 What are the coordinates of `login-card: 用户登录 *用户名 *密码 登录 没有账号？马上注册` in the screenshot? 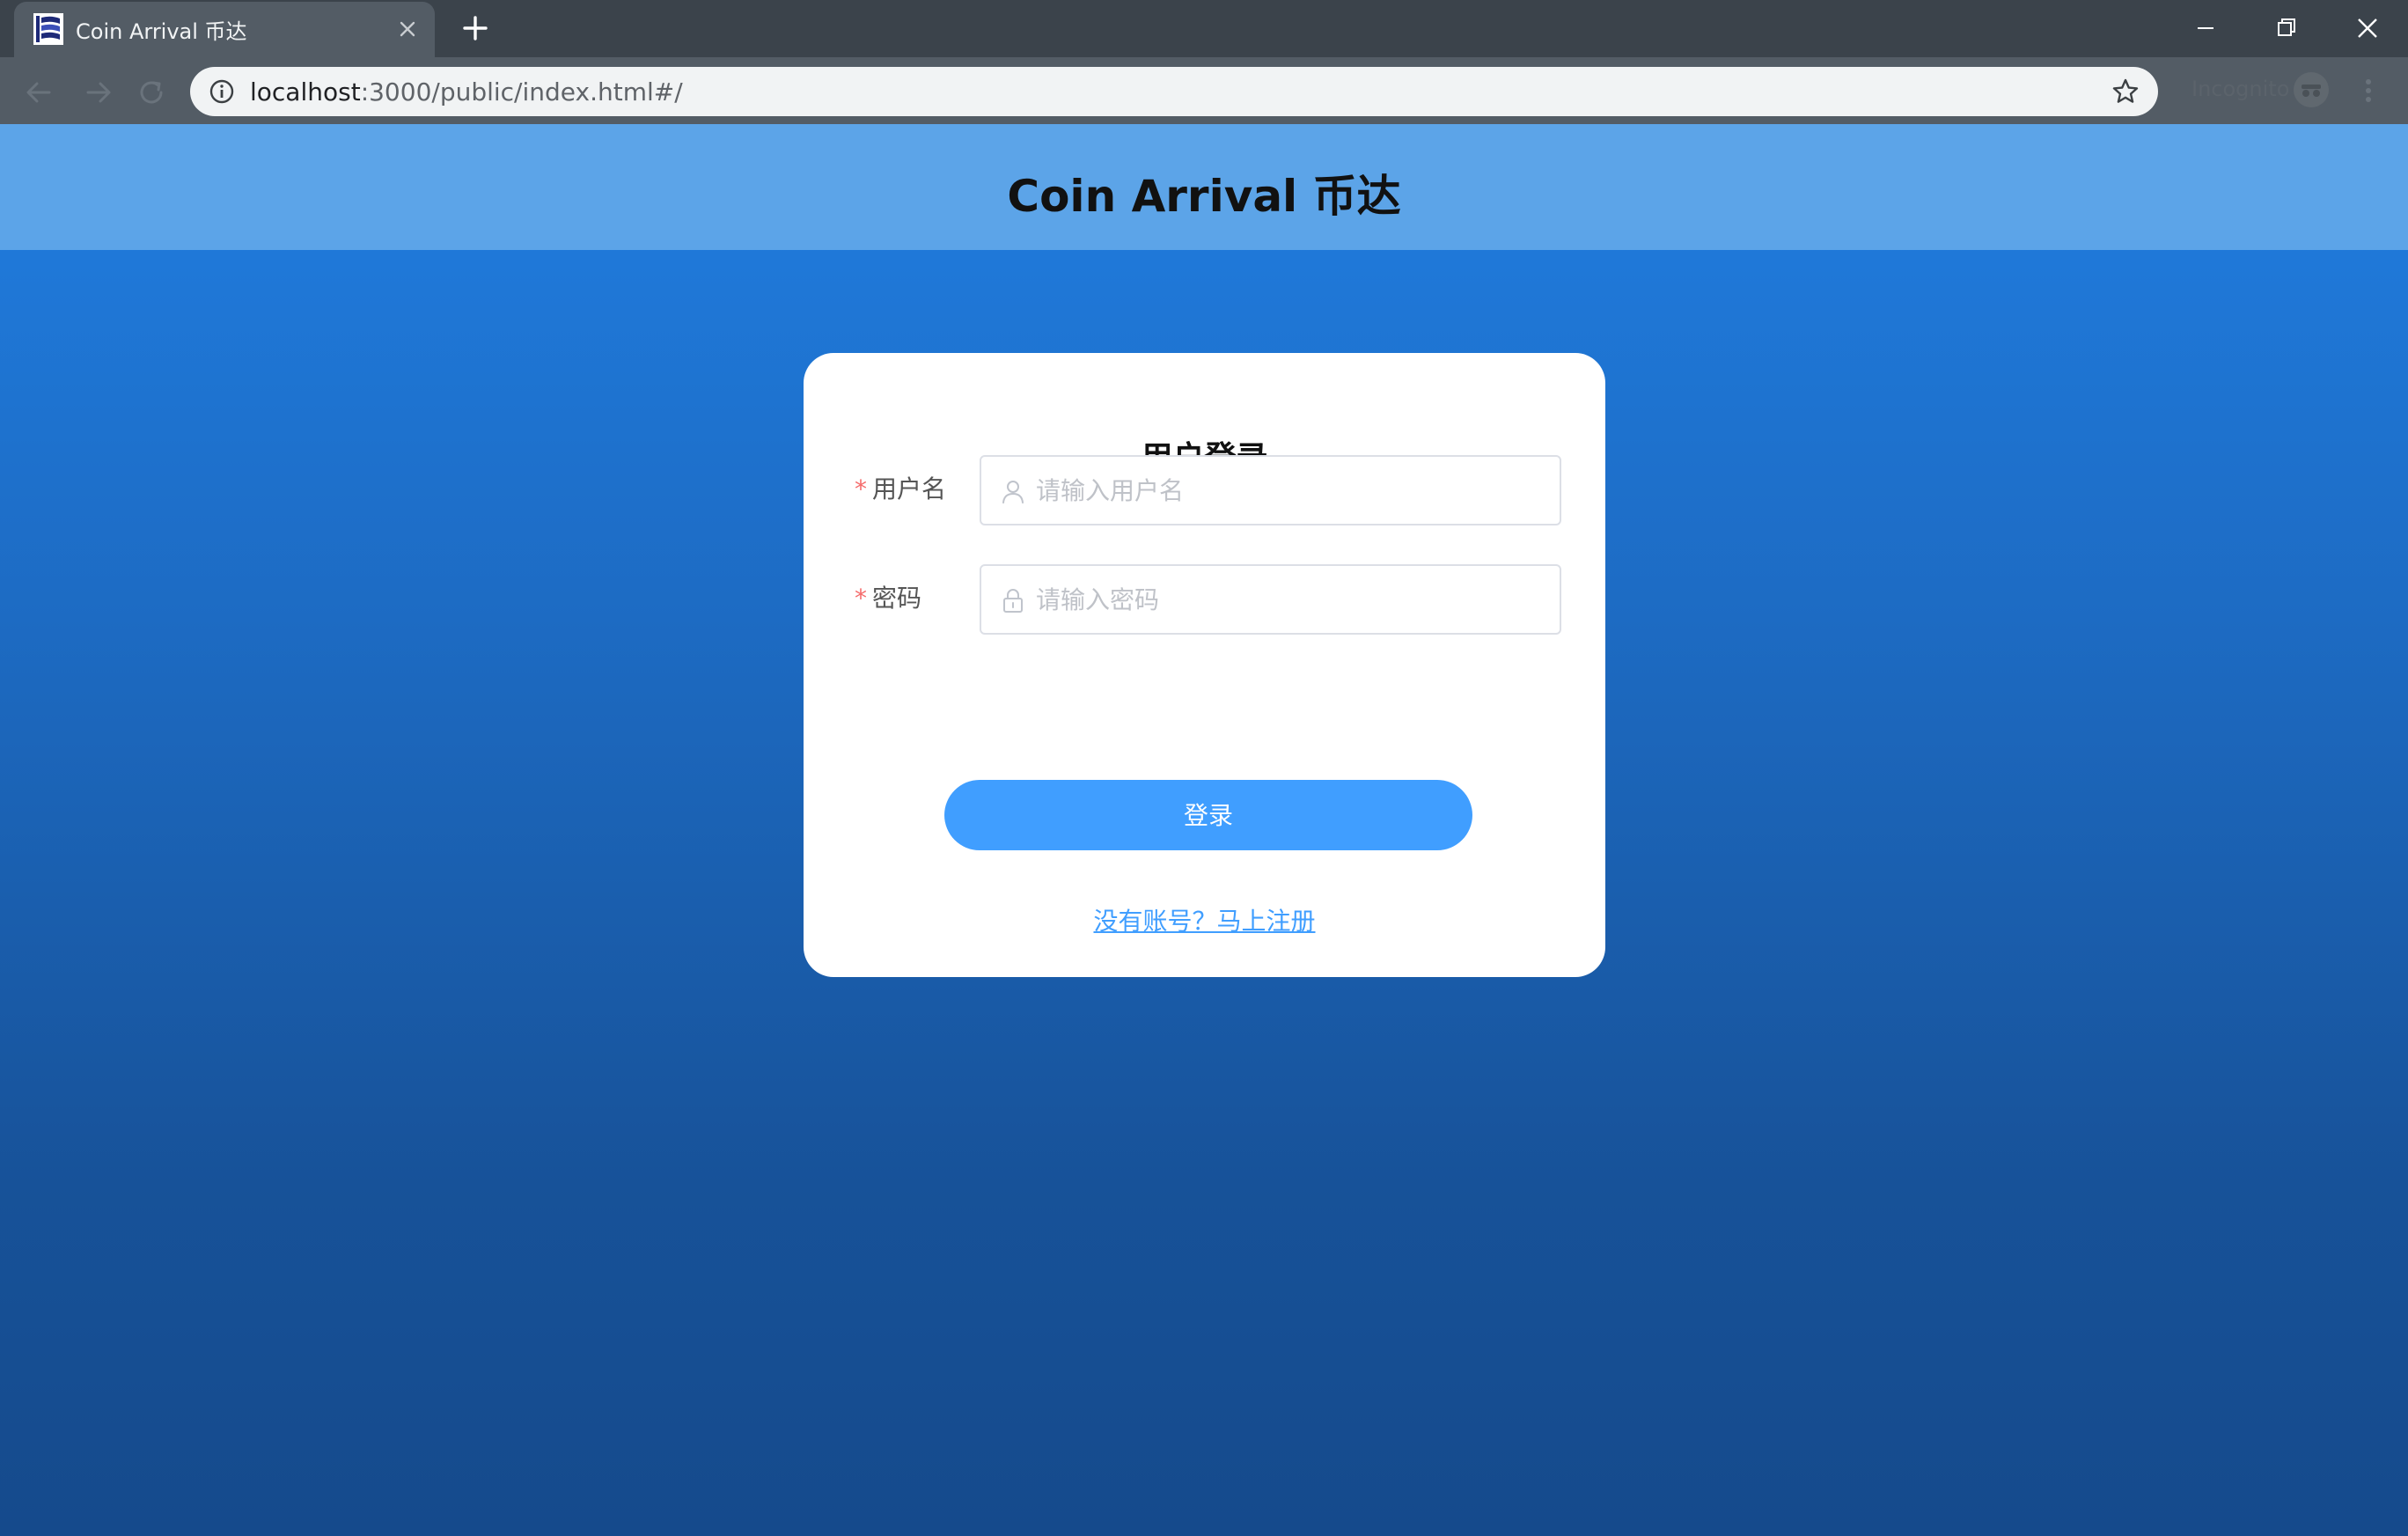 It's located at (1204, 665).